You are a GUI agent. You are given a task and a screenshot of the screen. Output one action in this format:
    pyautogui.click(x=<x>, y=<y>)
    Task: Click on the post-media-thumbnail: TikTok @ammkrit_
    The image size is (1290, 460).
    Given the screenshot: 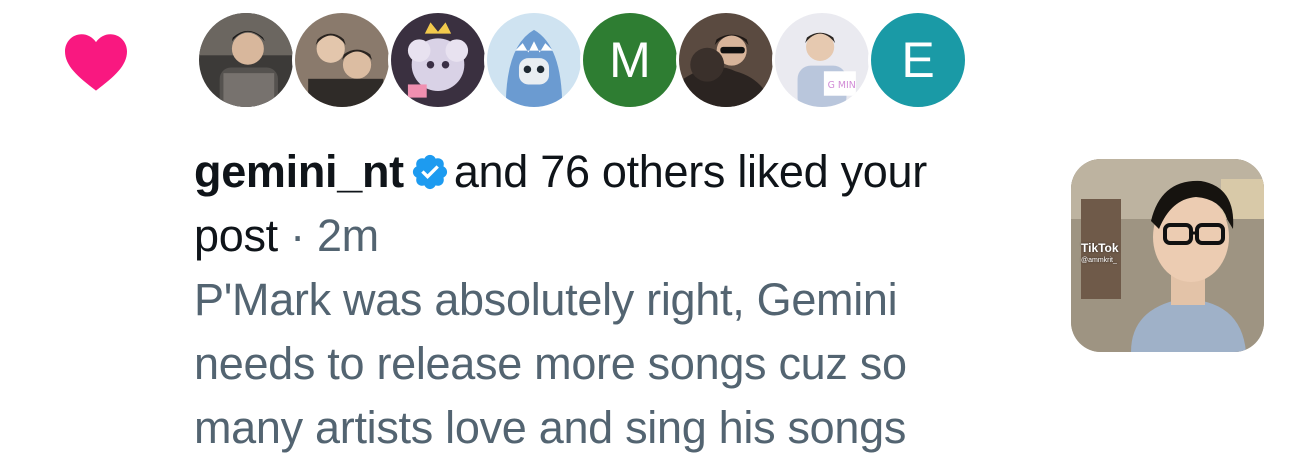 What is the action you would take?
    pyautogui.click(x=1167, y=255)
    